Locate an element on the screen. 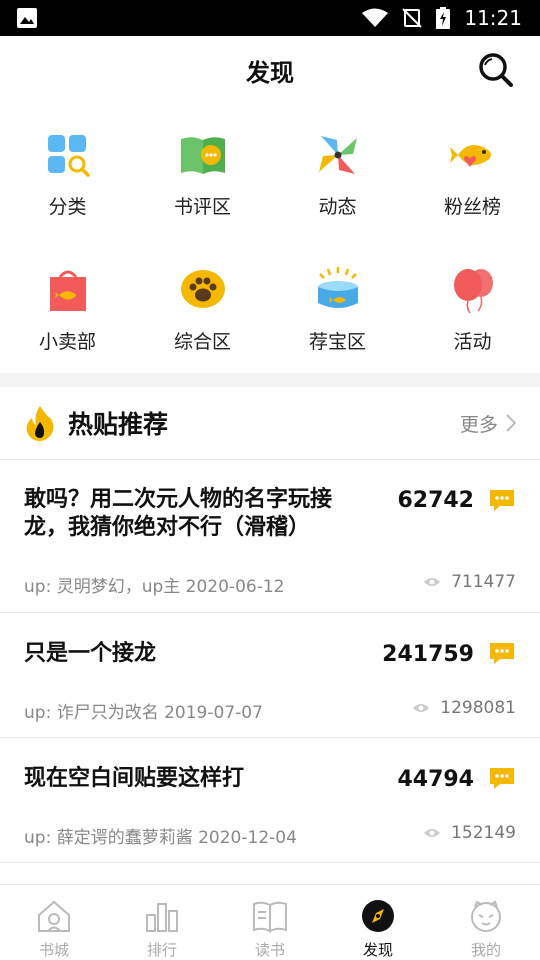 Image resolution: width=540 pixels, height=960 pixels. status-bar: 11:21 is located at coordinates (270, 18).